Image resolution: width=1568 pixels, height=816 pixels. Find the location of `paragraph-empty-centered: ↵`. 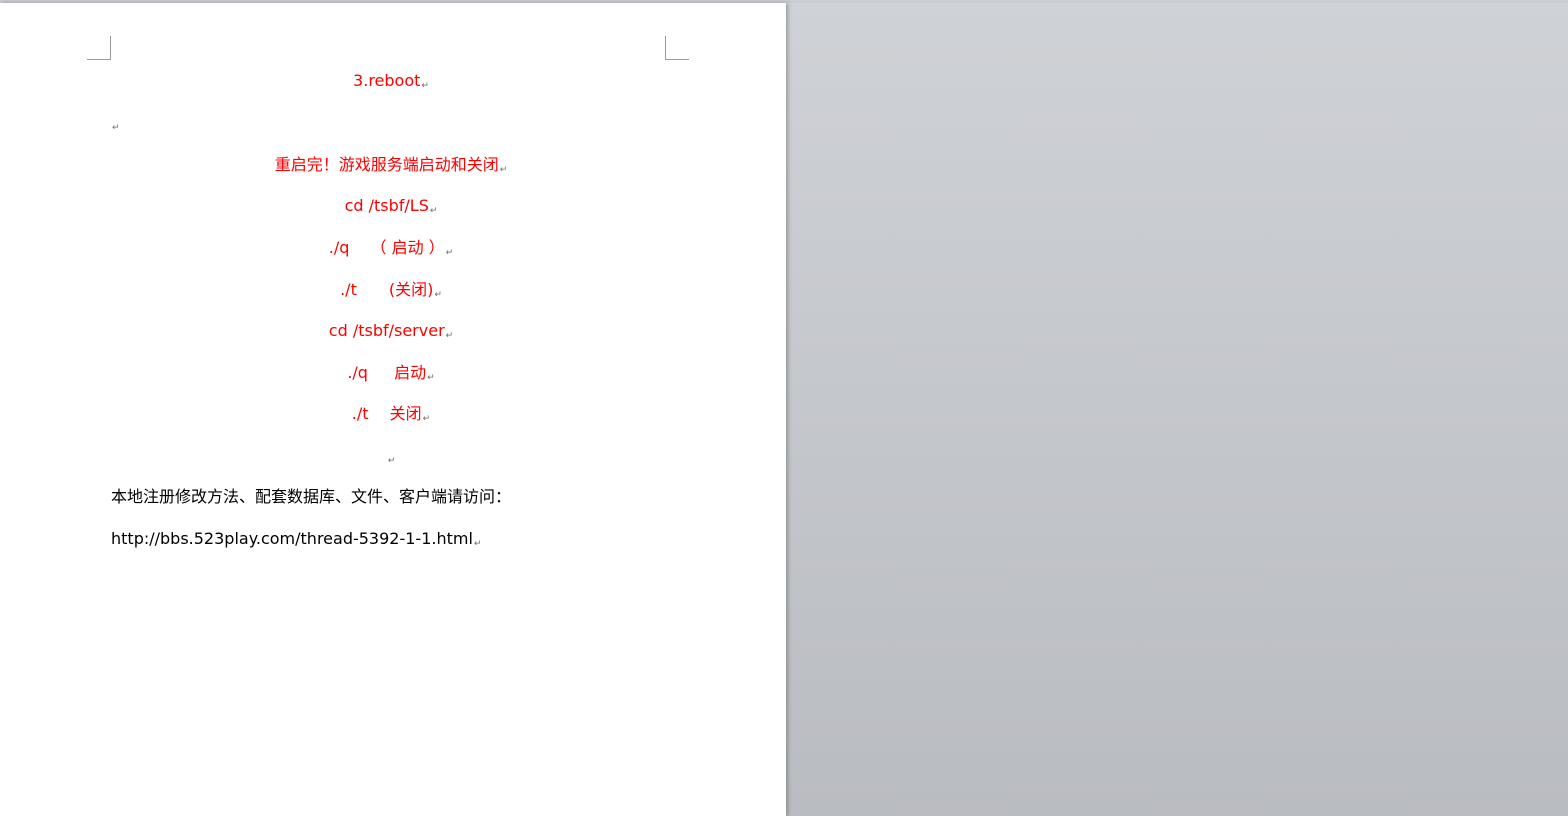

paragraph-empty-centered: ↵ is located at coordinates (391, 458).